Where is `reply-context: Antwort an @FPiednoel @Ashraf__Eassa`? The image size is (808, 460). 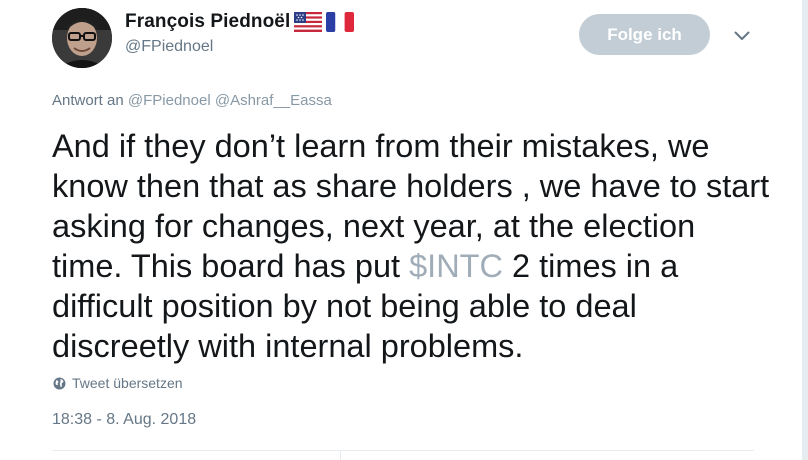 reply-context: Antwort an @FPiednoel @Ashraf__Eassa is located at coordinates (192, 100).